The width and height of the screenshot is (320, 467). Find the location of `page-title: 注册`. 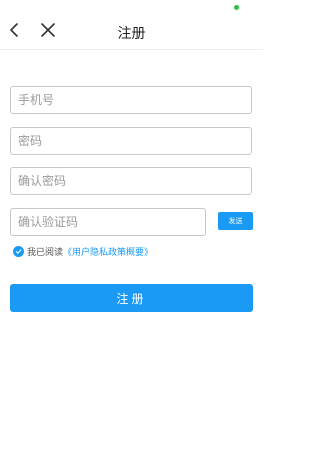

page-title: 注册 is located at coordinates (131, 34).